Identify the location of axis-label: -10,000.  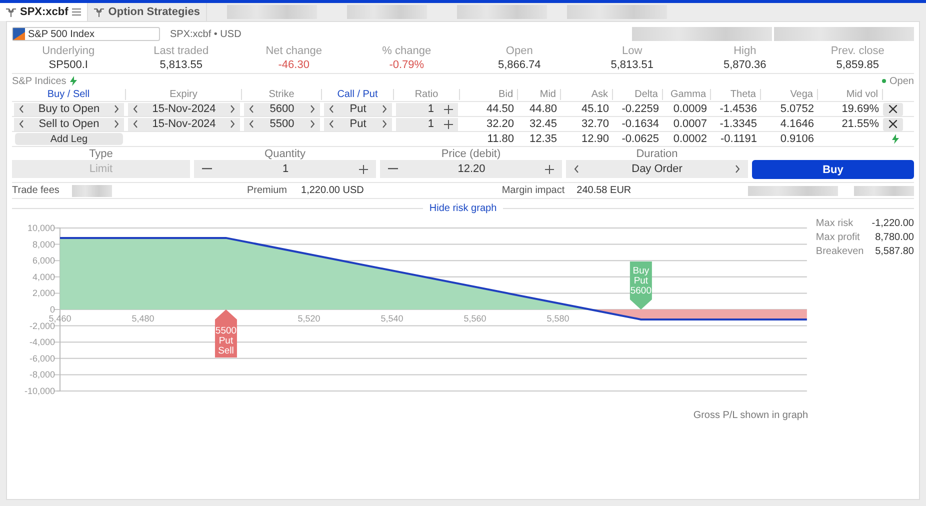
(39, 391).